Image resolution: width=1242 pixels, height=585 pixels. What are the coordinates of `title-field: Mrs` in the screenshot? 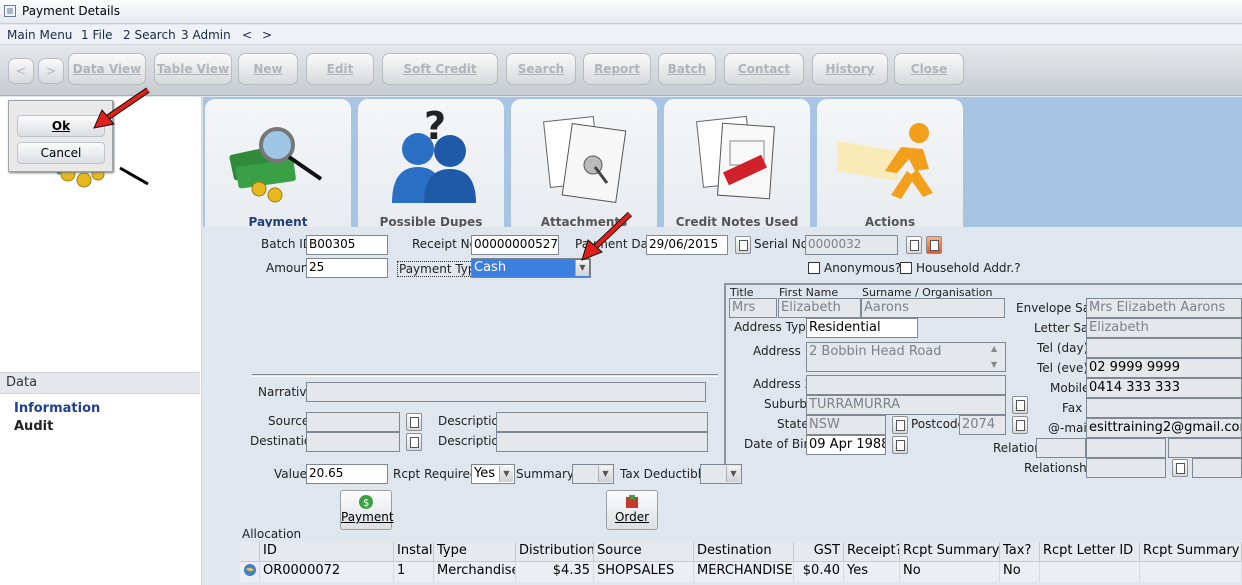 It's located at (753, 308).